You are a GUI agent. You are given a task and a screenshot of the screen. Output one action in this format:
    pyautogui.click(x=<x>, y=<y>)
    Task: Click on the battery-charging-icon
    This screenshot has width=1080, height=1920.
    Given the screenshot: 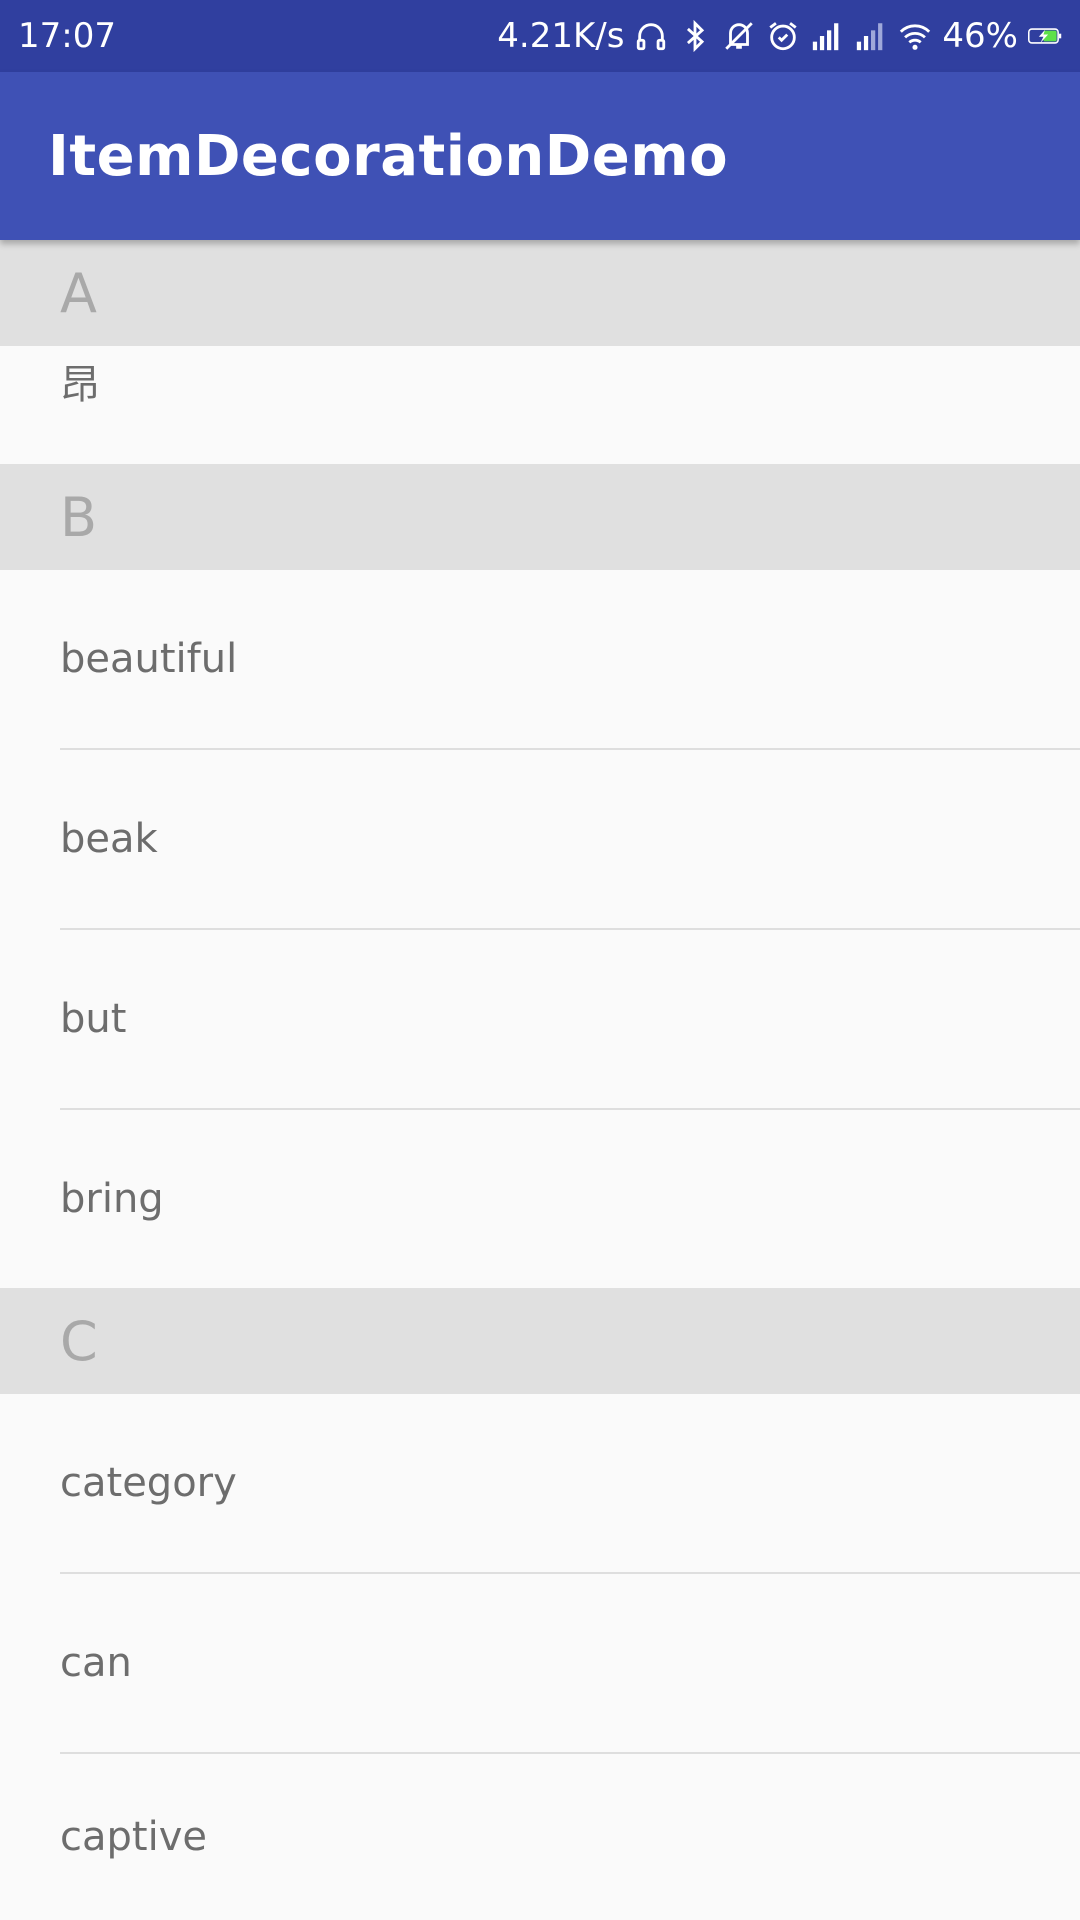 What is the action you would take?
    pyautogui.click(x=1045, y=36)
    